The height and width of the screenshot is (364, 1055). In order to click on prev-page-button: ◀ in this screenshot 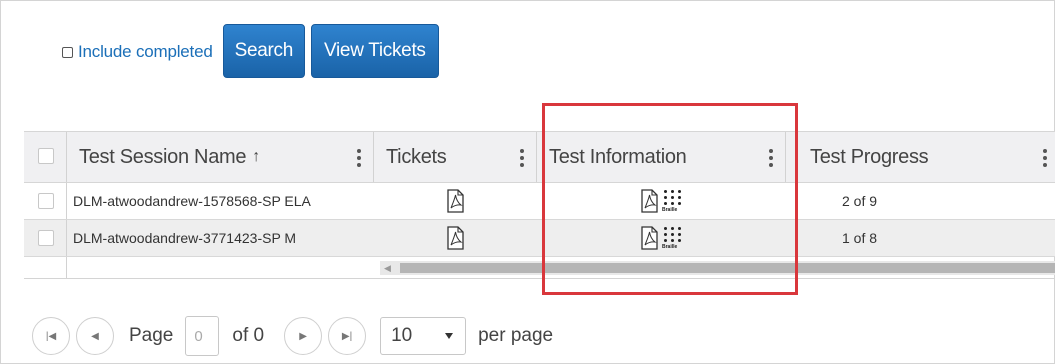, I will do `click(95, 336)`.